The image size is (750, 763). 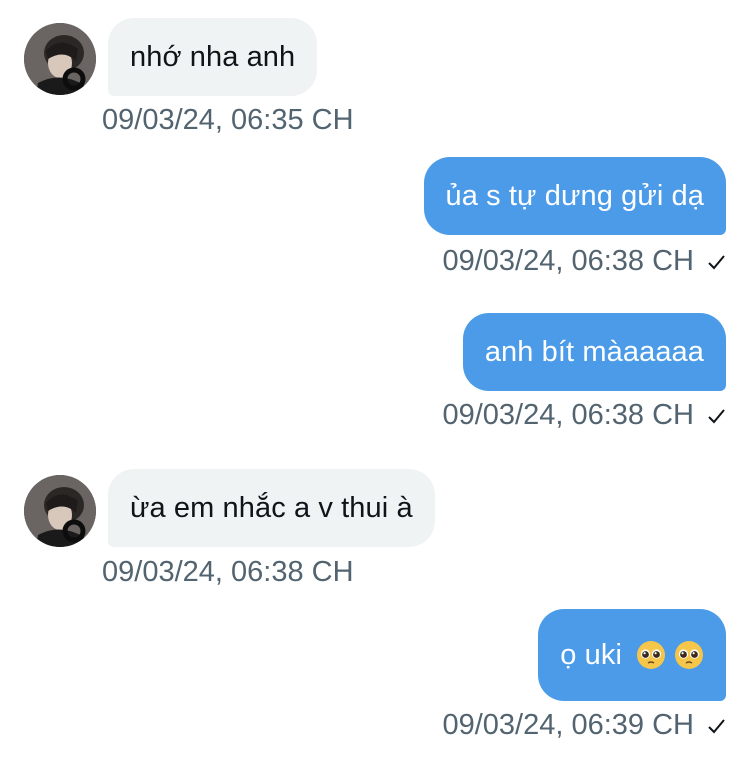 What do you see at coordinates (632, 655) in the screenshot?
I see `message-bubble: ọ uki` at bounding box center [632, 655].